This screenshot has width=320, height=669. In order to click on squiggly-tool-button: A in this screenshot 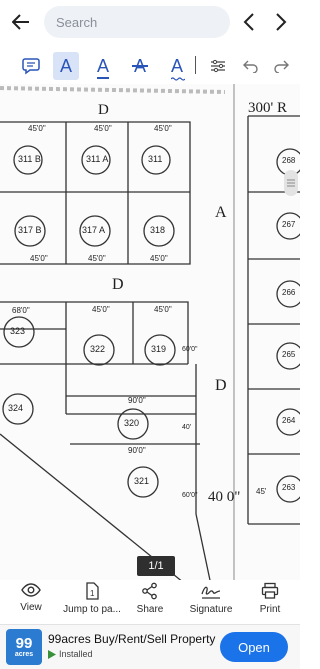, I will do `click(177, 66)`.